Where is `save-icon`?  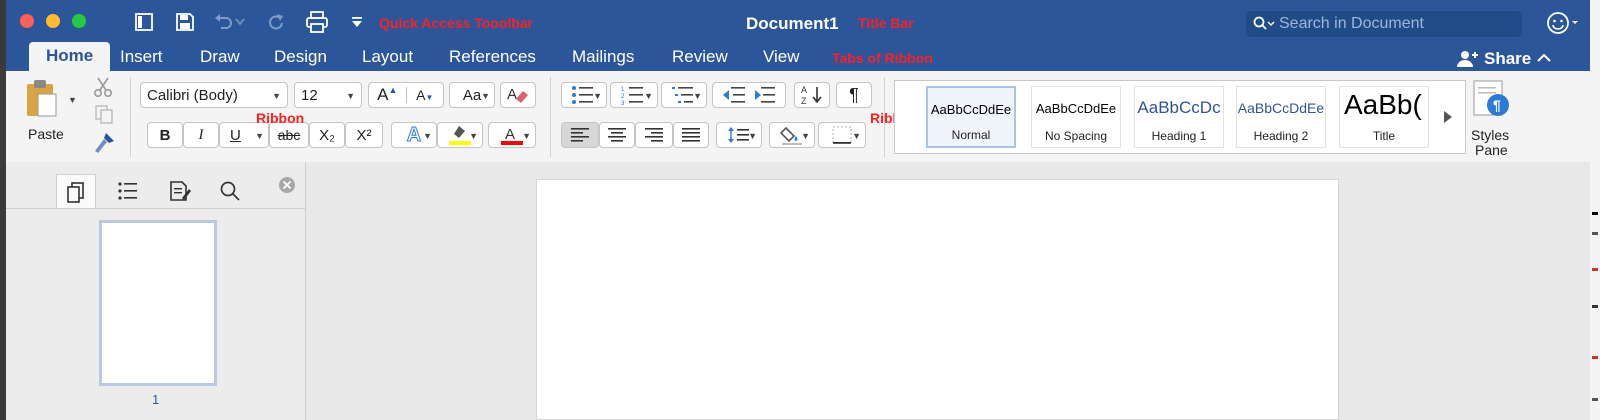
save-icon is located at coordinates (185, 22).